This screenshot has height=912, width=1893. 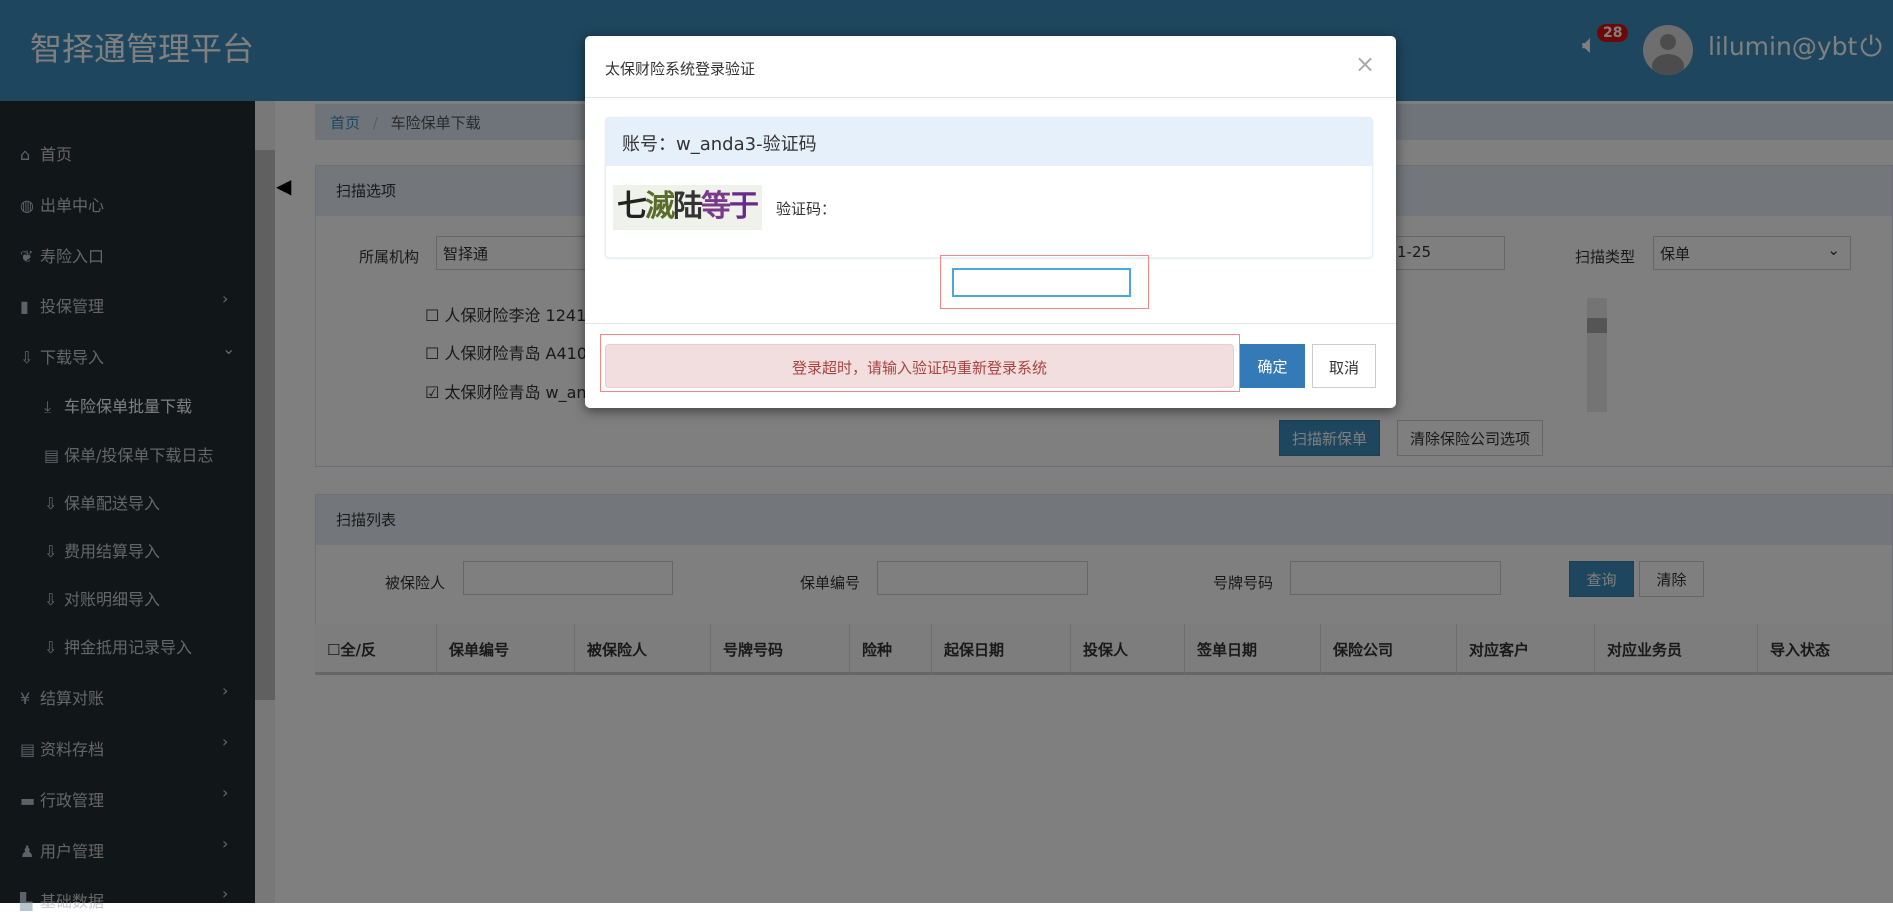 I want to click on captcha-image: 七滅陆等于, so click(x=687, y=207).